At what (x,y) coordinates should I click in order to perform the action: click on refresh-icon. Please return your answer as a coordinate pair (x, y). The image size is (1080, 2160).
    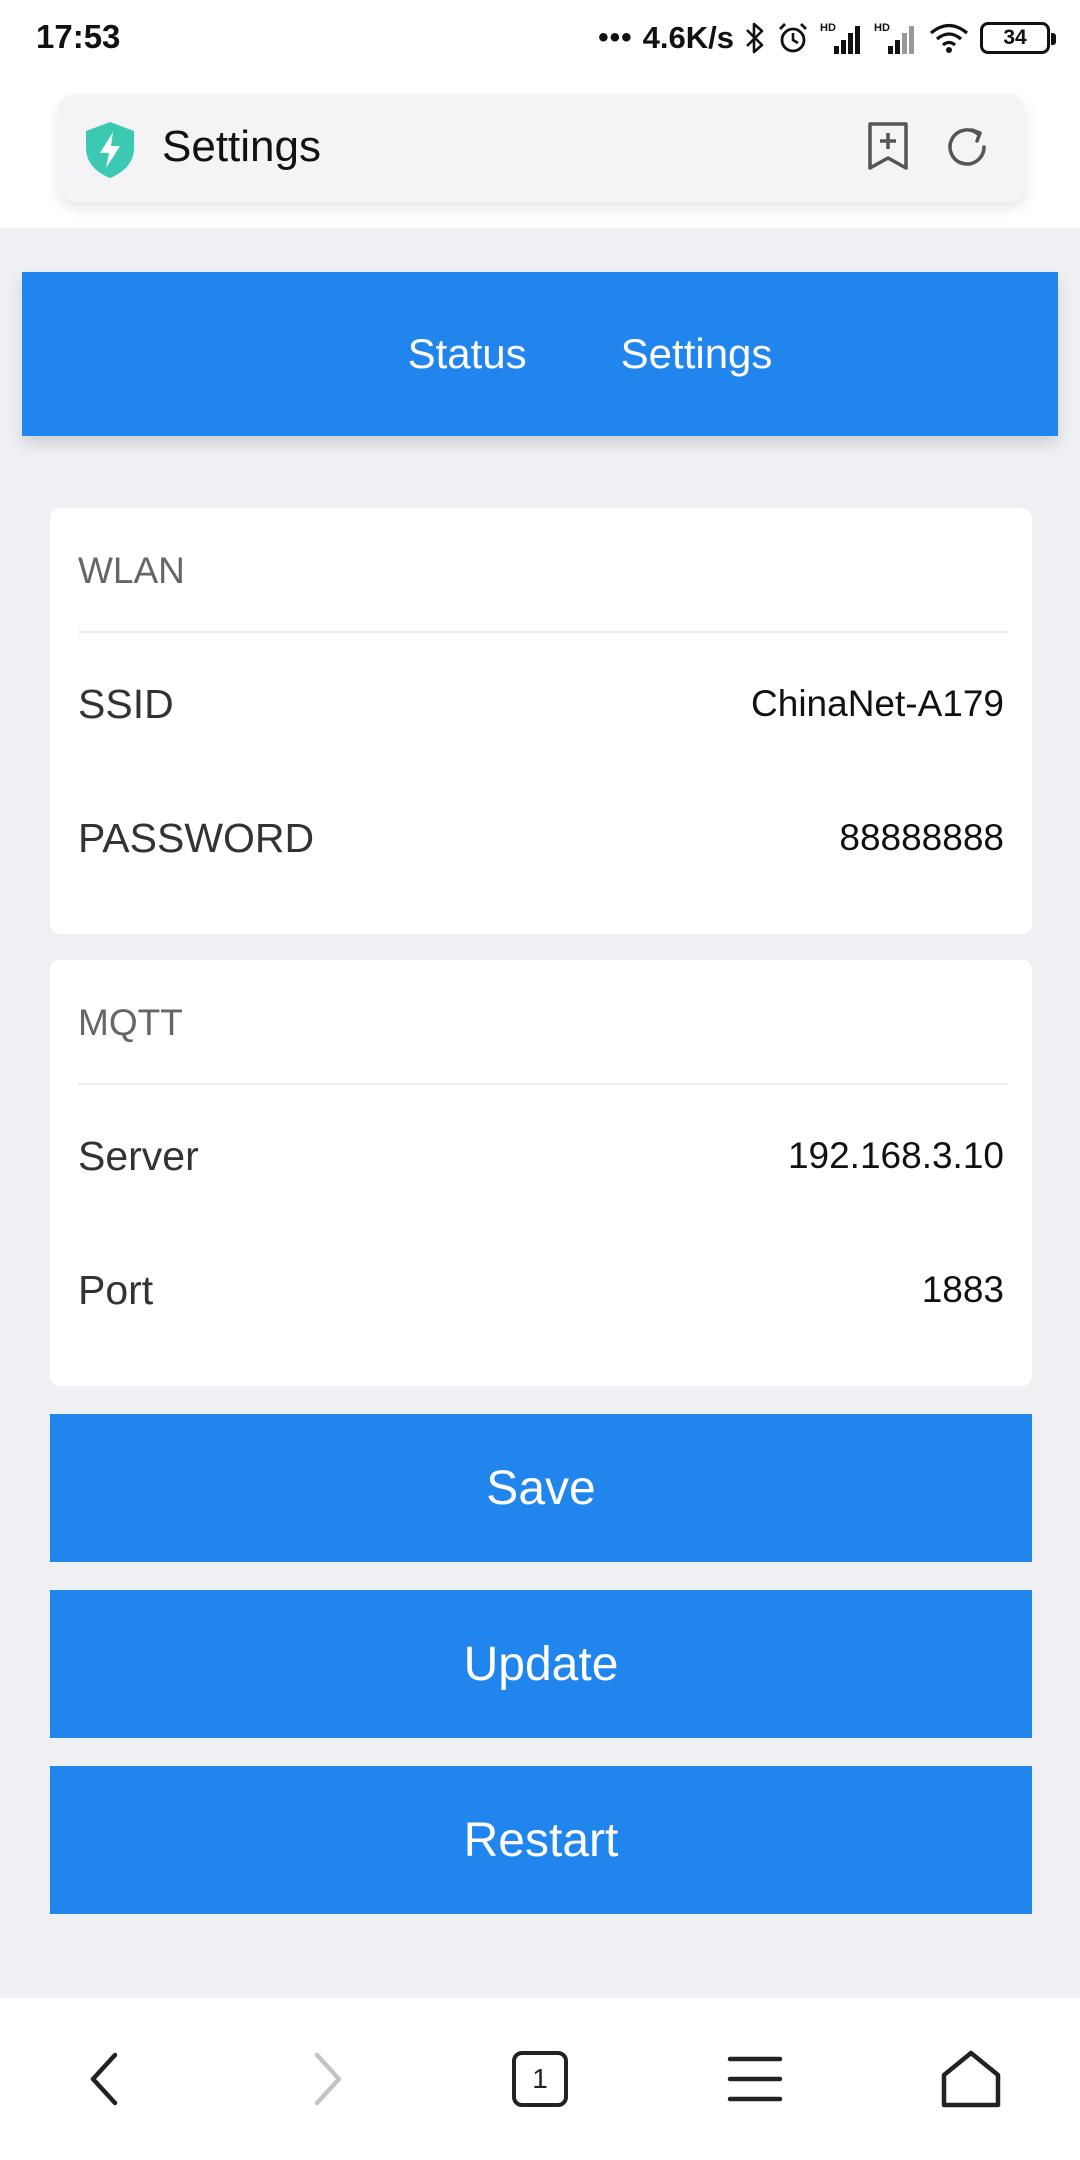
    Looking at the image, I should click on (967, 147).